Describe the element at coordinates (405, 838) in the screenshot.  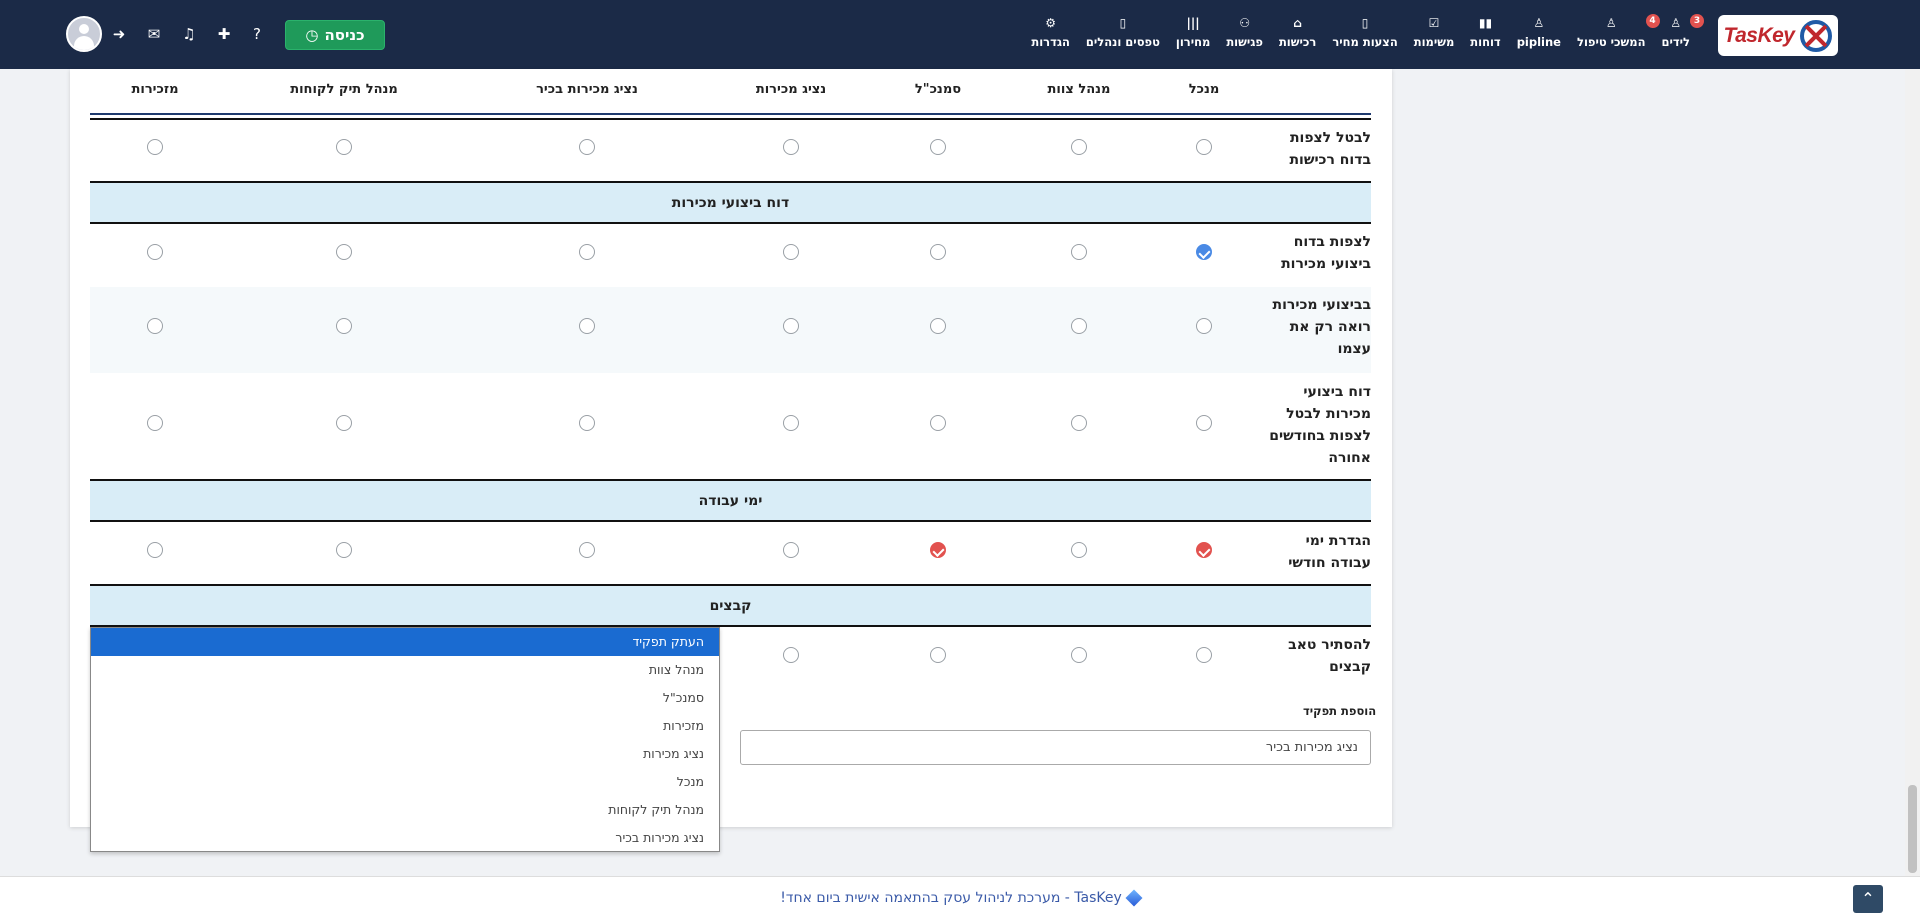
I see `dropdown-option: נציג מכירות בכיר` at that location.